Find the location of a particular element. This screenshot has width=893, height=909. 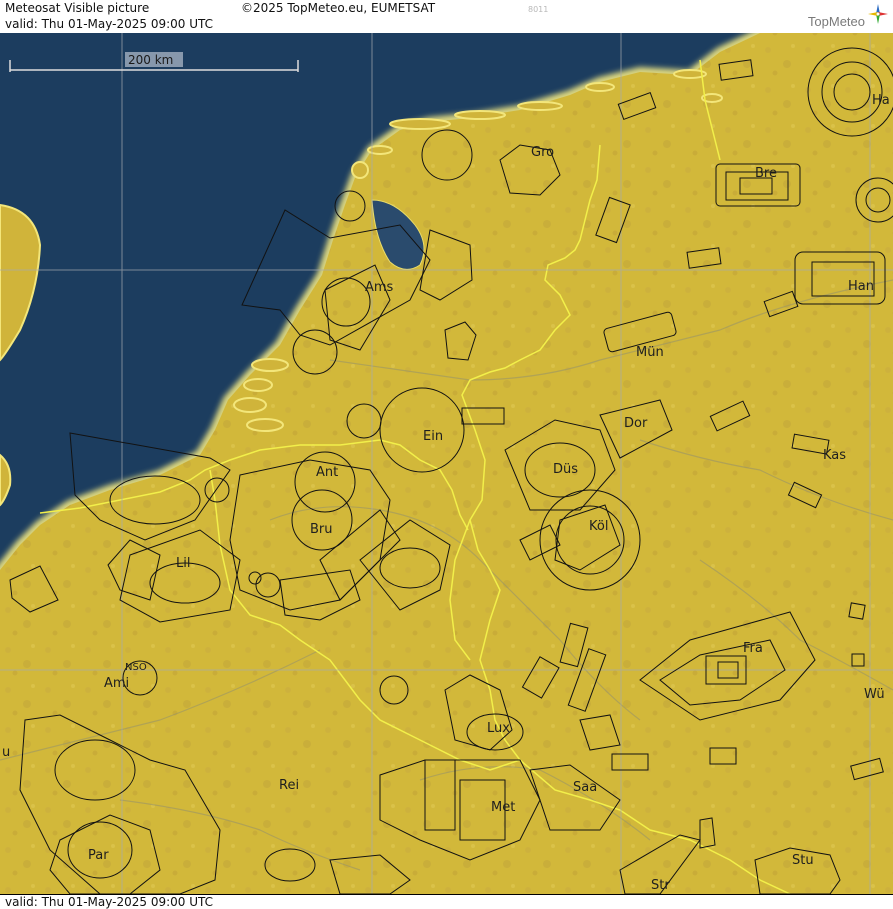

city-label-ams: Ams is located at coordinates (379, 287).